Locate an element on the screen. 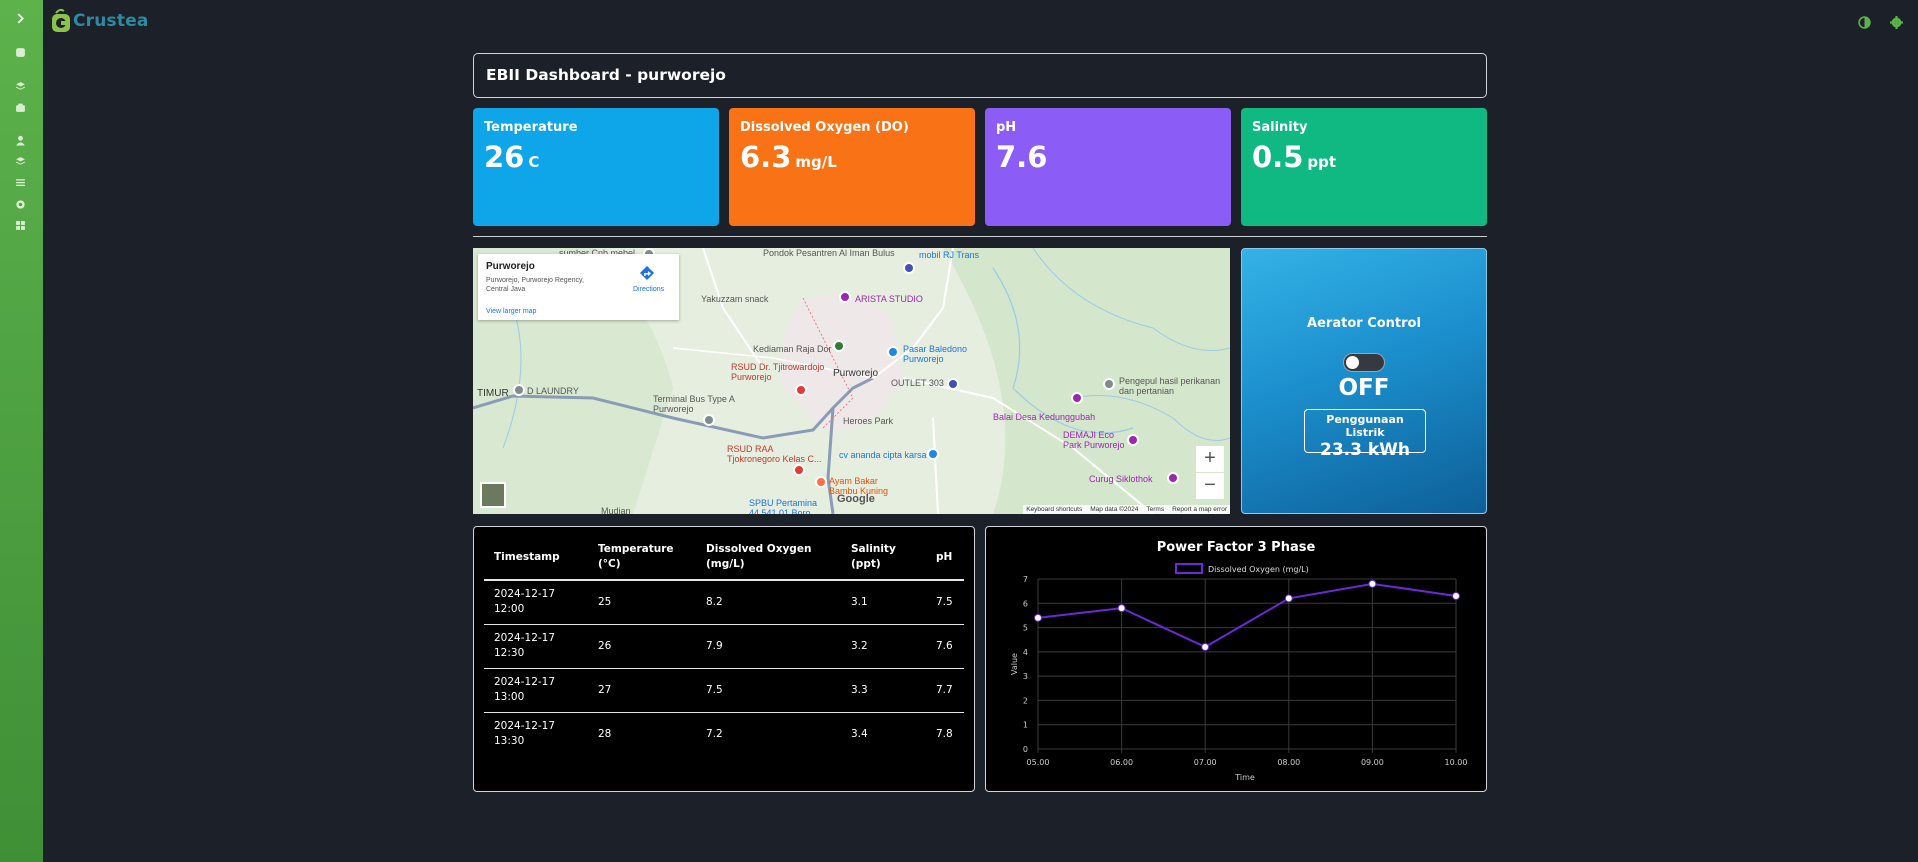  view-larger-map-link: View larger map is located at coordinates (511, 311).